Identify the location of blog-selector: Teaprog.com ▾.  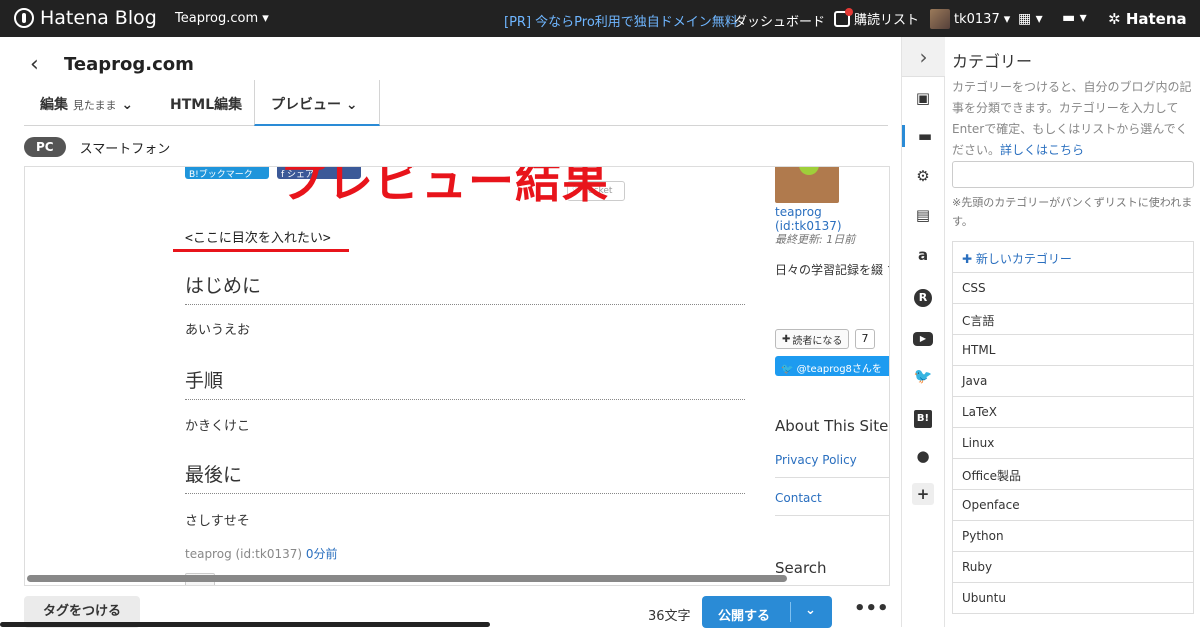
(222, 18).